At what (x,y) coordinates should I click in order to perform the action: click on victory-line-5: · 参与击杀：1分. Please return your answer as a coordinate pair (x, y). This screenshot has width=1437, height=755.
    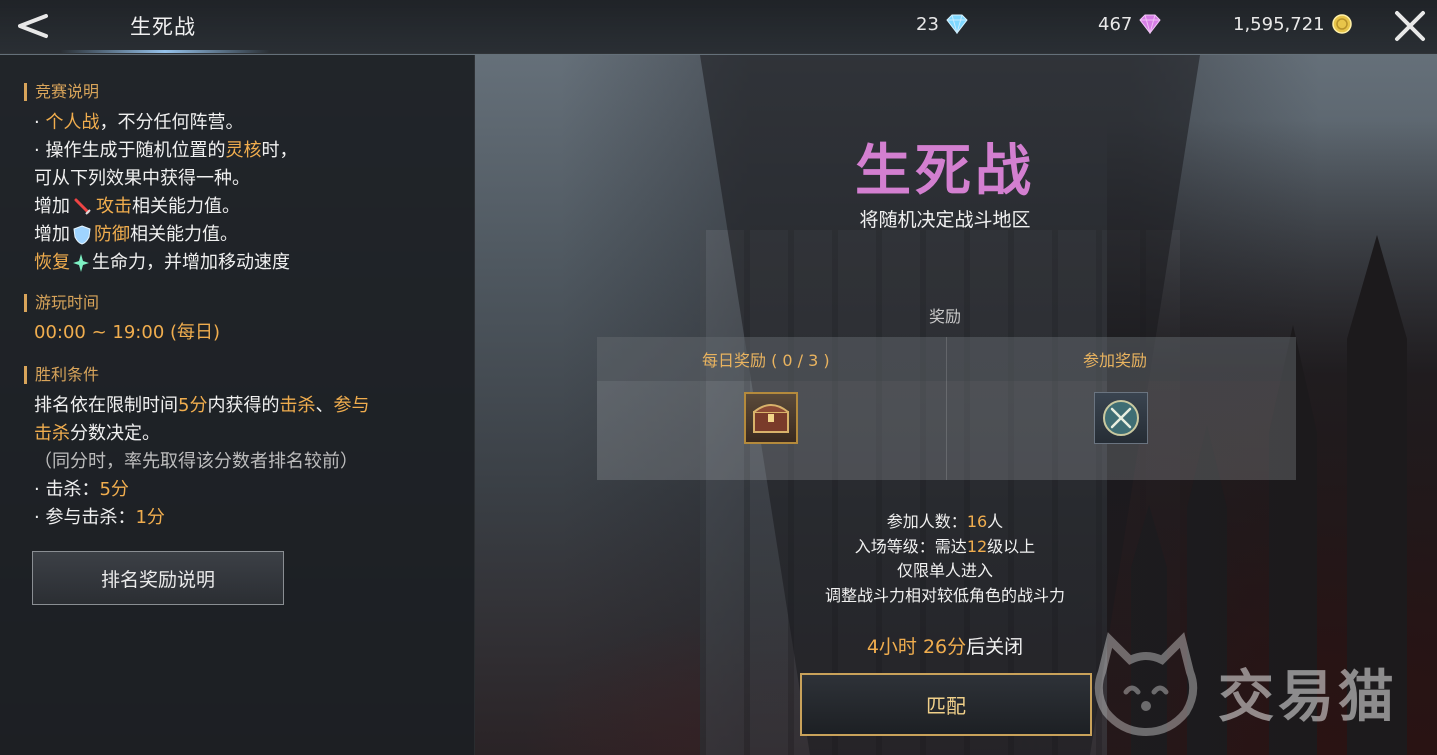
    Looking at the image, I should click on (99, 517).